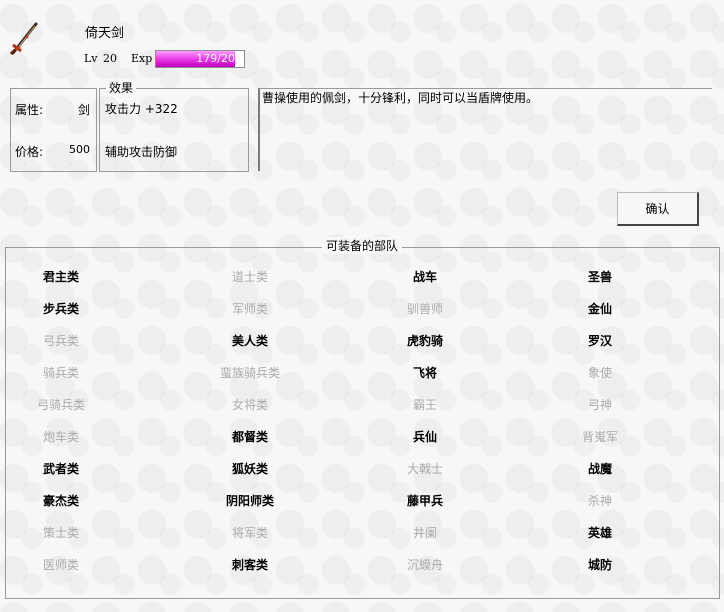 The image size is (724, 612). Describe the element at coordinates (60, 373) in the screenshot. I see `unit-type-item: 骑兵类` at that location.